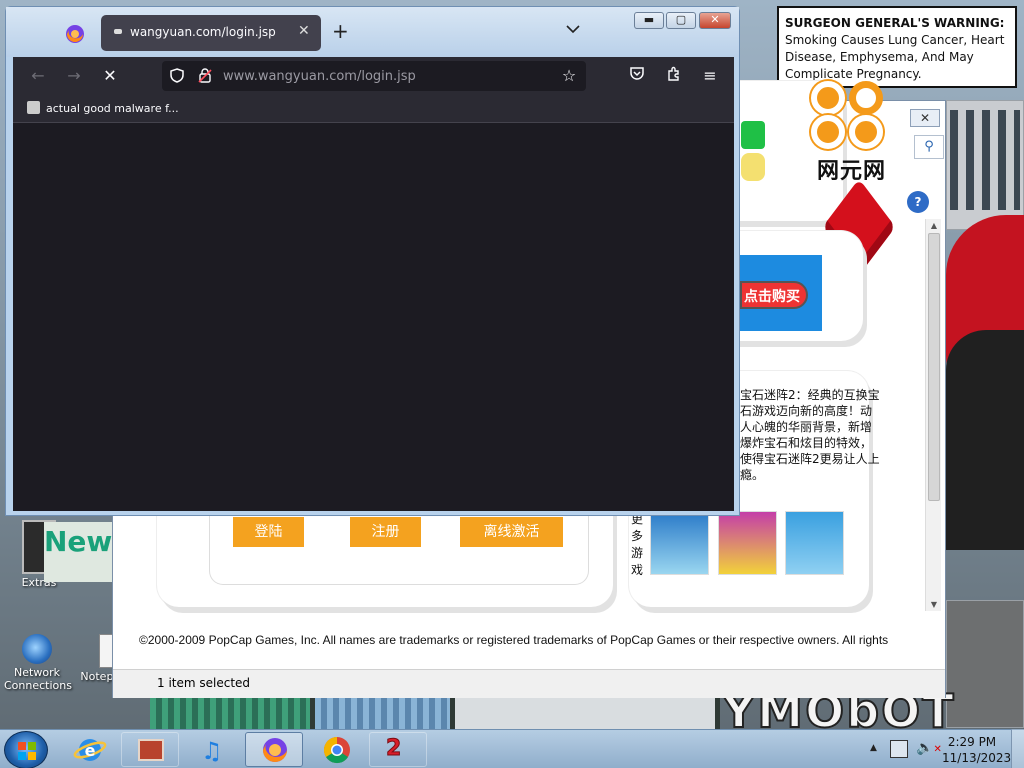 The image size is (1024, 768). I want to click on clock-date: 11/13/2023, so click(977, 758).